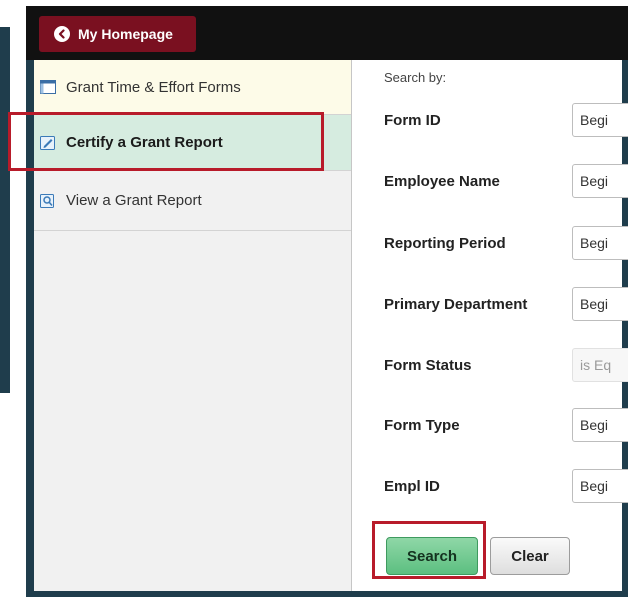 This screenshot has width=628, height=597. Describe the element at coordinates (125, 34) in the screenshot. I see `my-homepage-label: My Homepage` at that location.